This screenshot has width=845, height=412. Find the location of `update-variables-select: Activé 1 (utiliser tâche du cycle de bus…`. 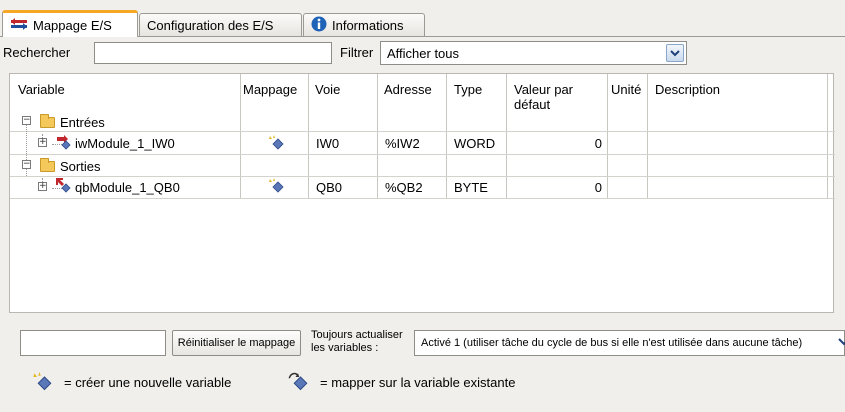

update-variables-select: Activé 1 (utiliser tâche du cycle de bus… is located at coordinates (629, 343).